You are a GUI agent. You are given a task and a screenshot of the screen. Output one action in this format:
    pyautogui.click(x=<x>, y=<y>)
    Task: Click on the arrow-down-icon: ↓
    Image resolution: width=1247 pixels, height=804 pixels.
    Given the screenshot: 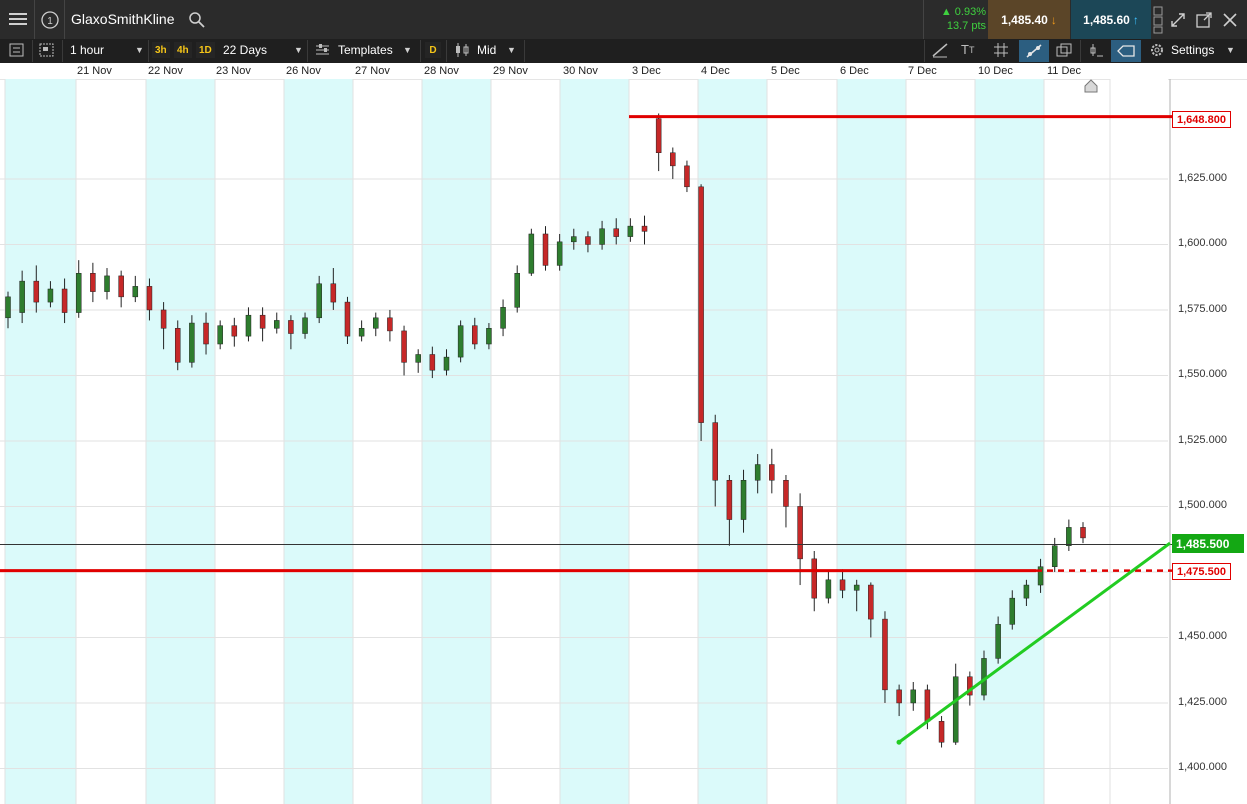 What is the action you would take?
    pyautogui.click(x=1053, y=19)
    